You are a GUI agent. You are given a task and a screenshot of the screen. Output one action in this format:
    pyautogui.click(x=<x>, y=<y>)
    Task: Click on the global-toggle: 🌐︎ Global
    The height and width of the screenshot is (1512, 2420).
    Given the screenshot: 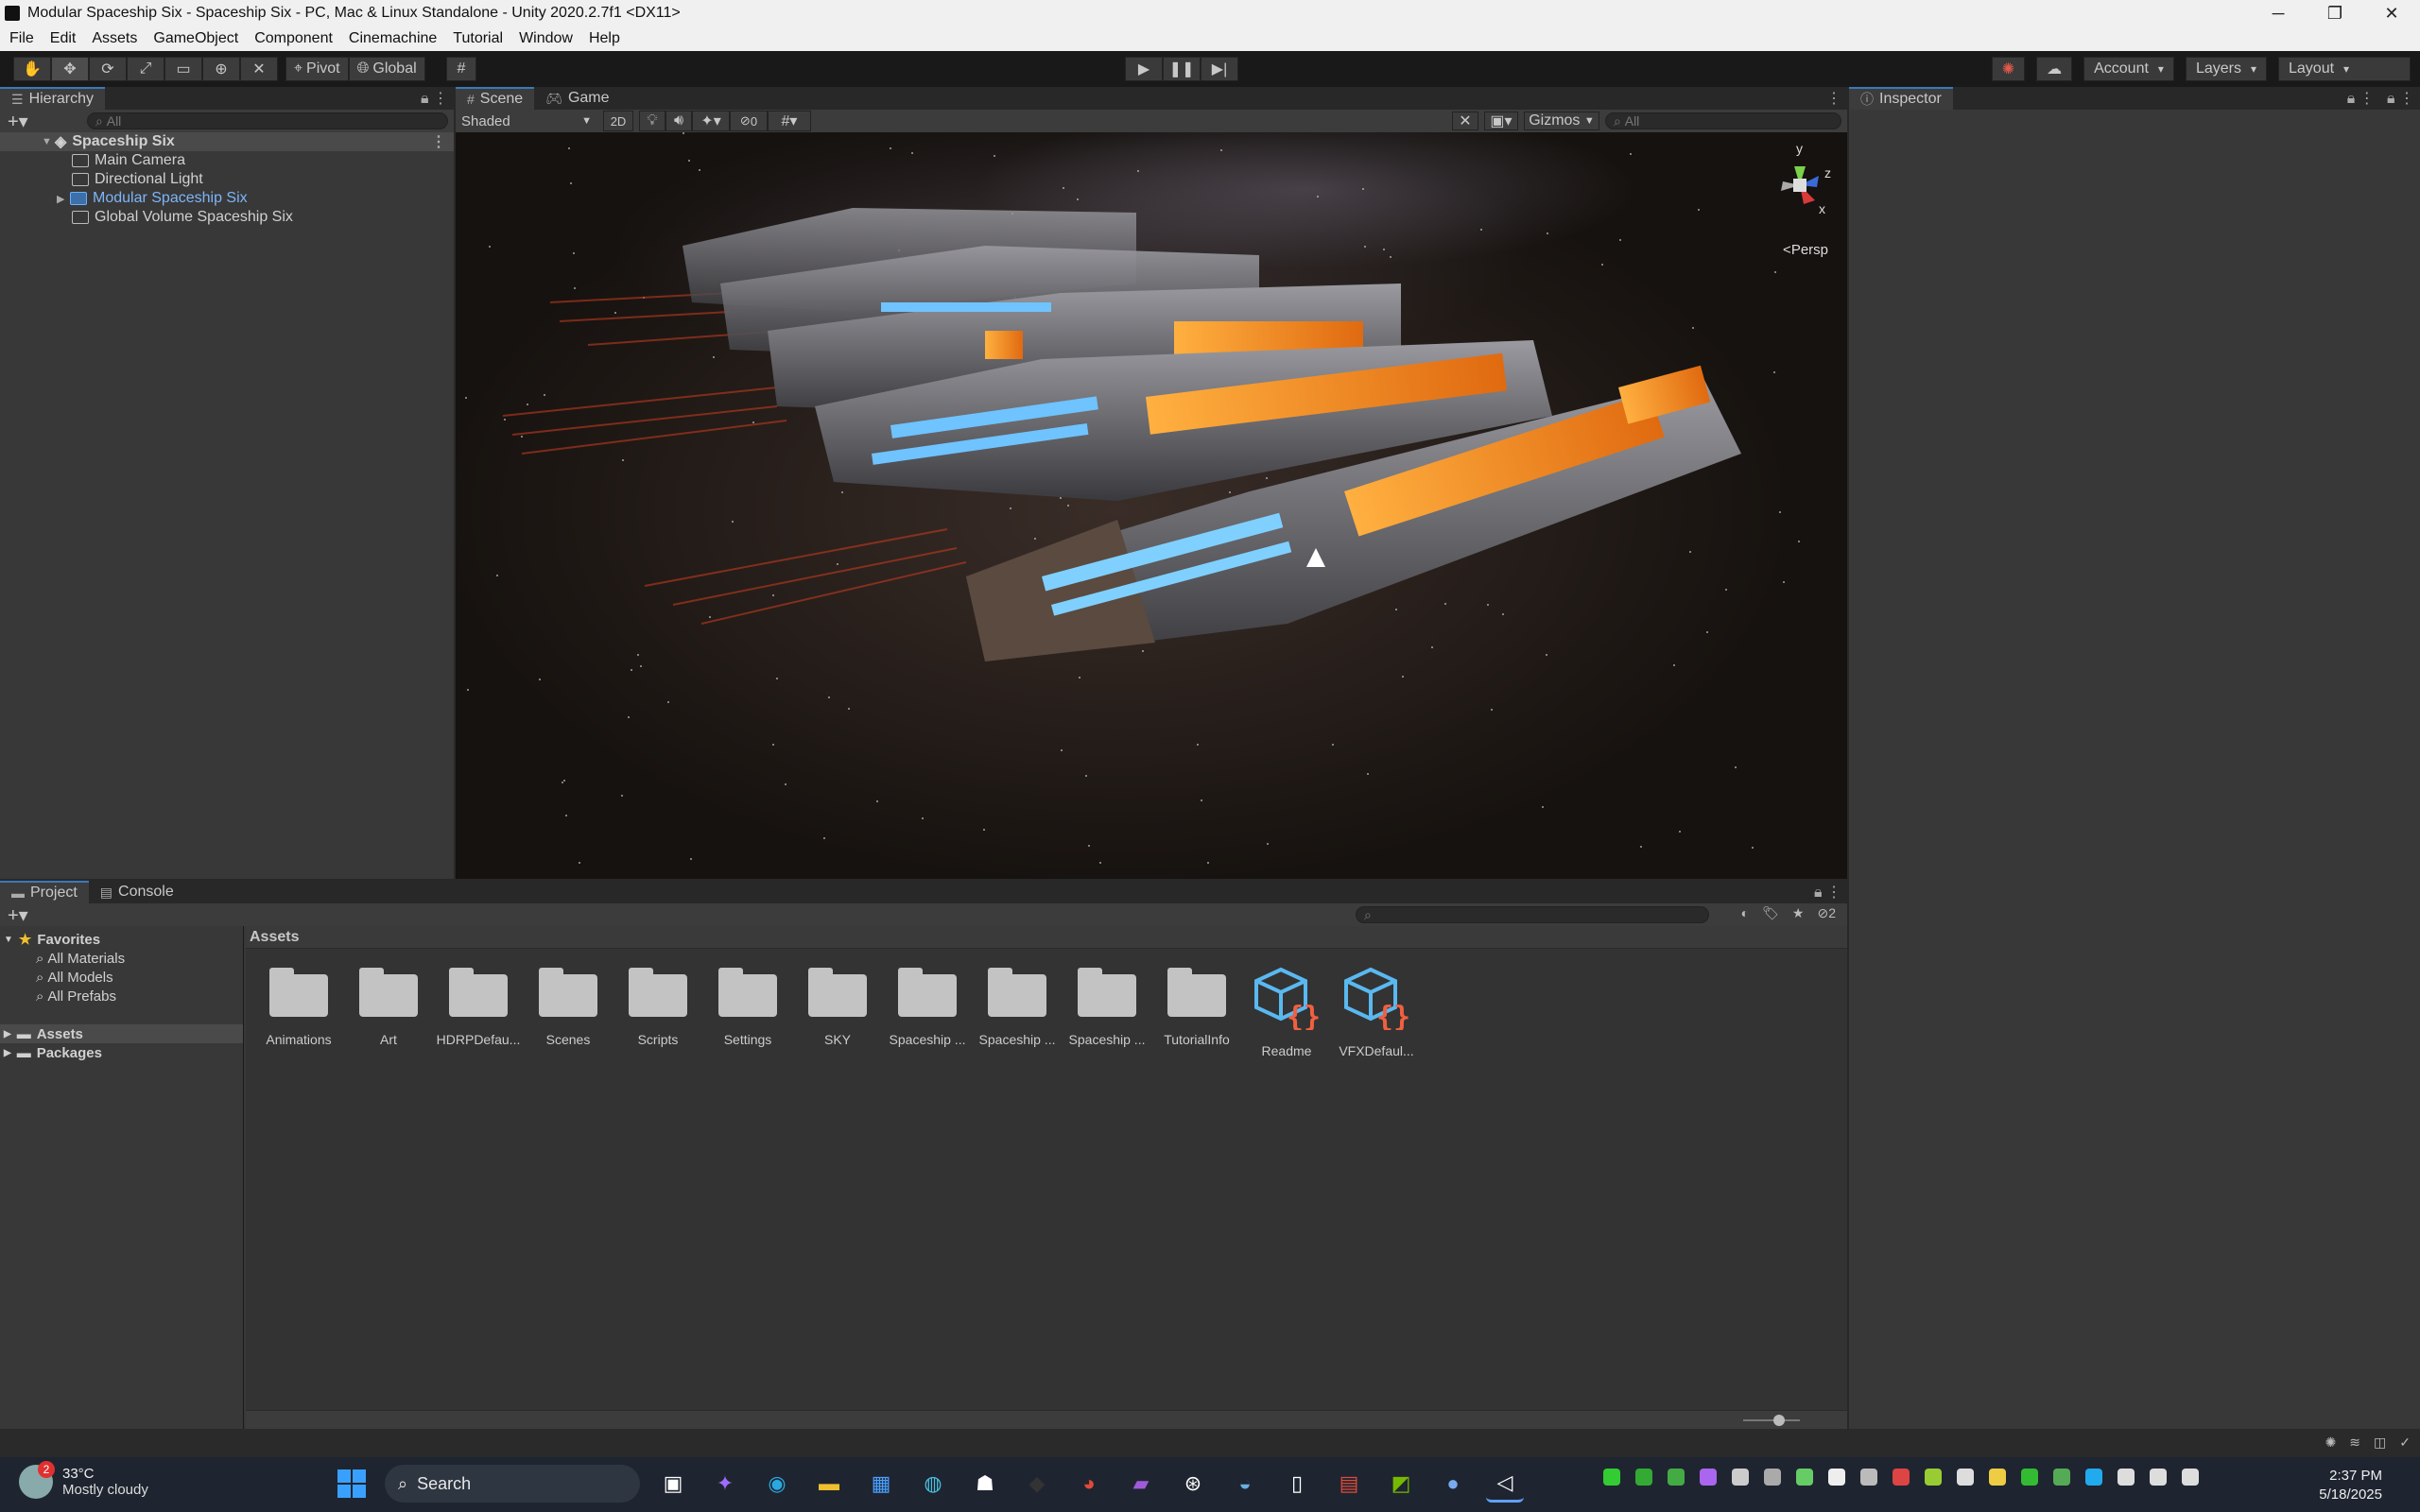 What is the action you would take?
    pyautogui.click(x=386, y=69)
    